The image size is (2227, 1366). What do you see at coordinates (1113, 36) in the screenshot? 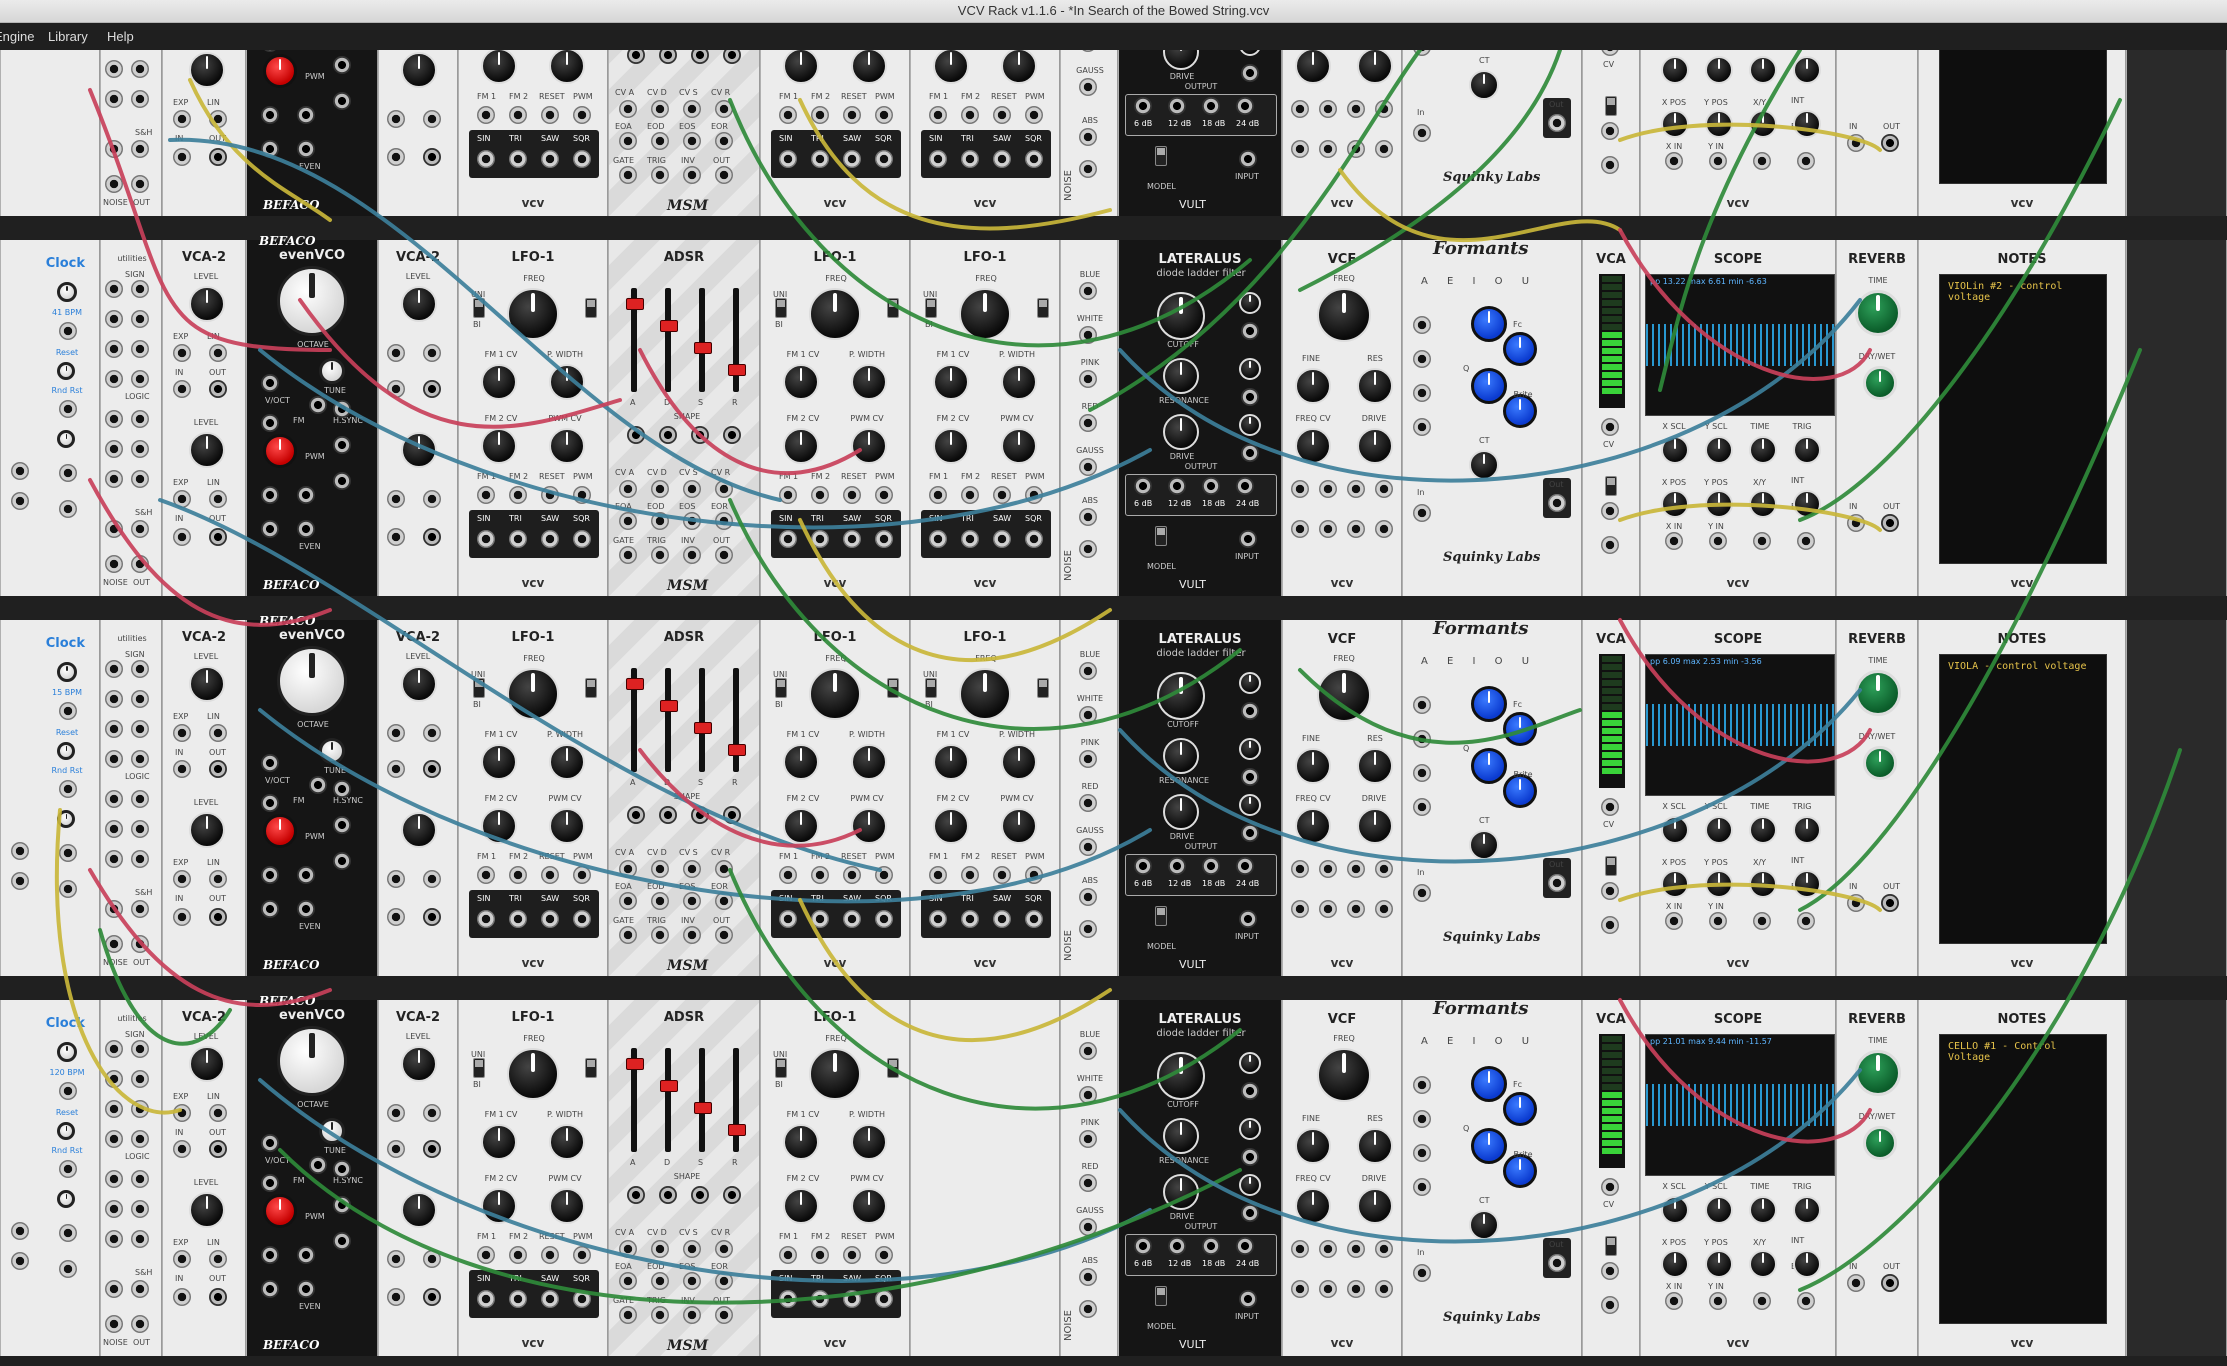
I see `menu-bar: Engine Library Help` at bounding box center [1113, 36].